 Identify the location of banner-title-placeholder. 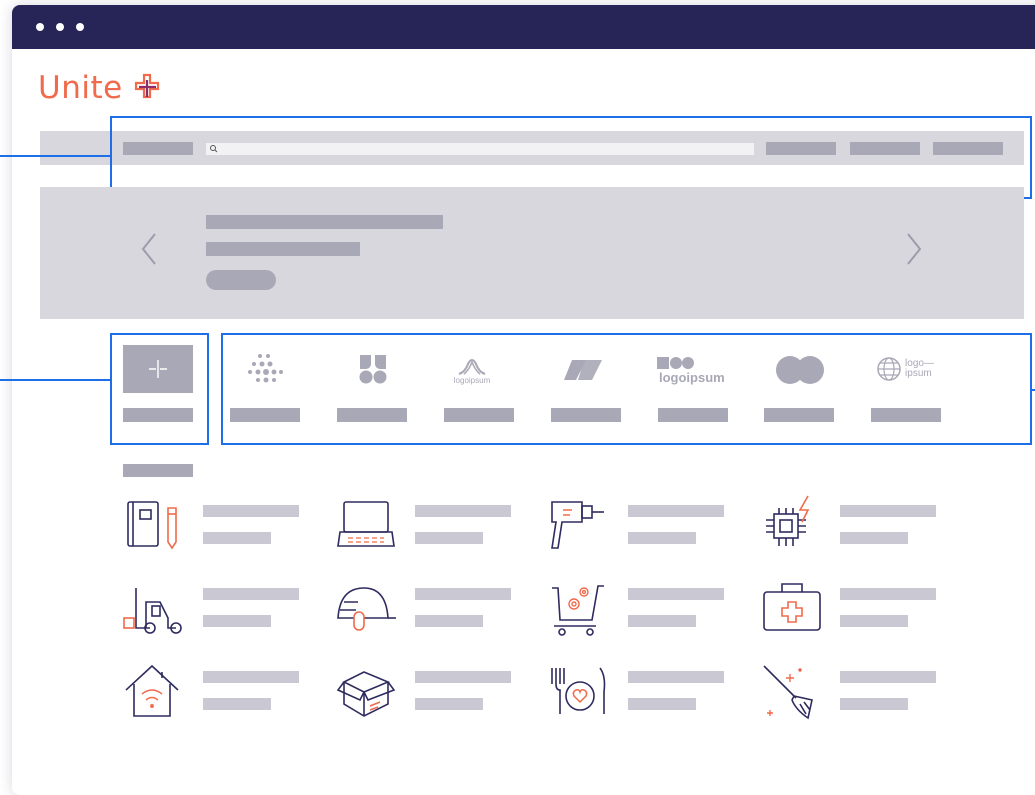
(324, 222).